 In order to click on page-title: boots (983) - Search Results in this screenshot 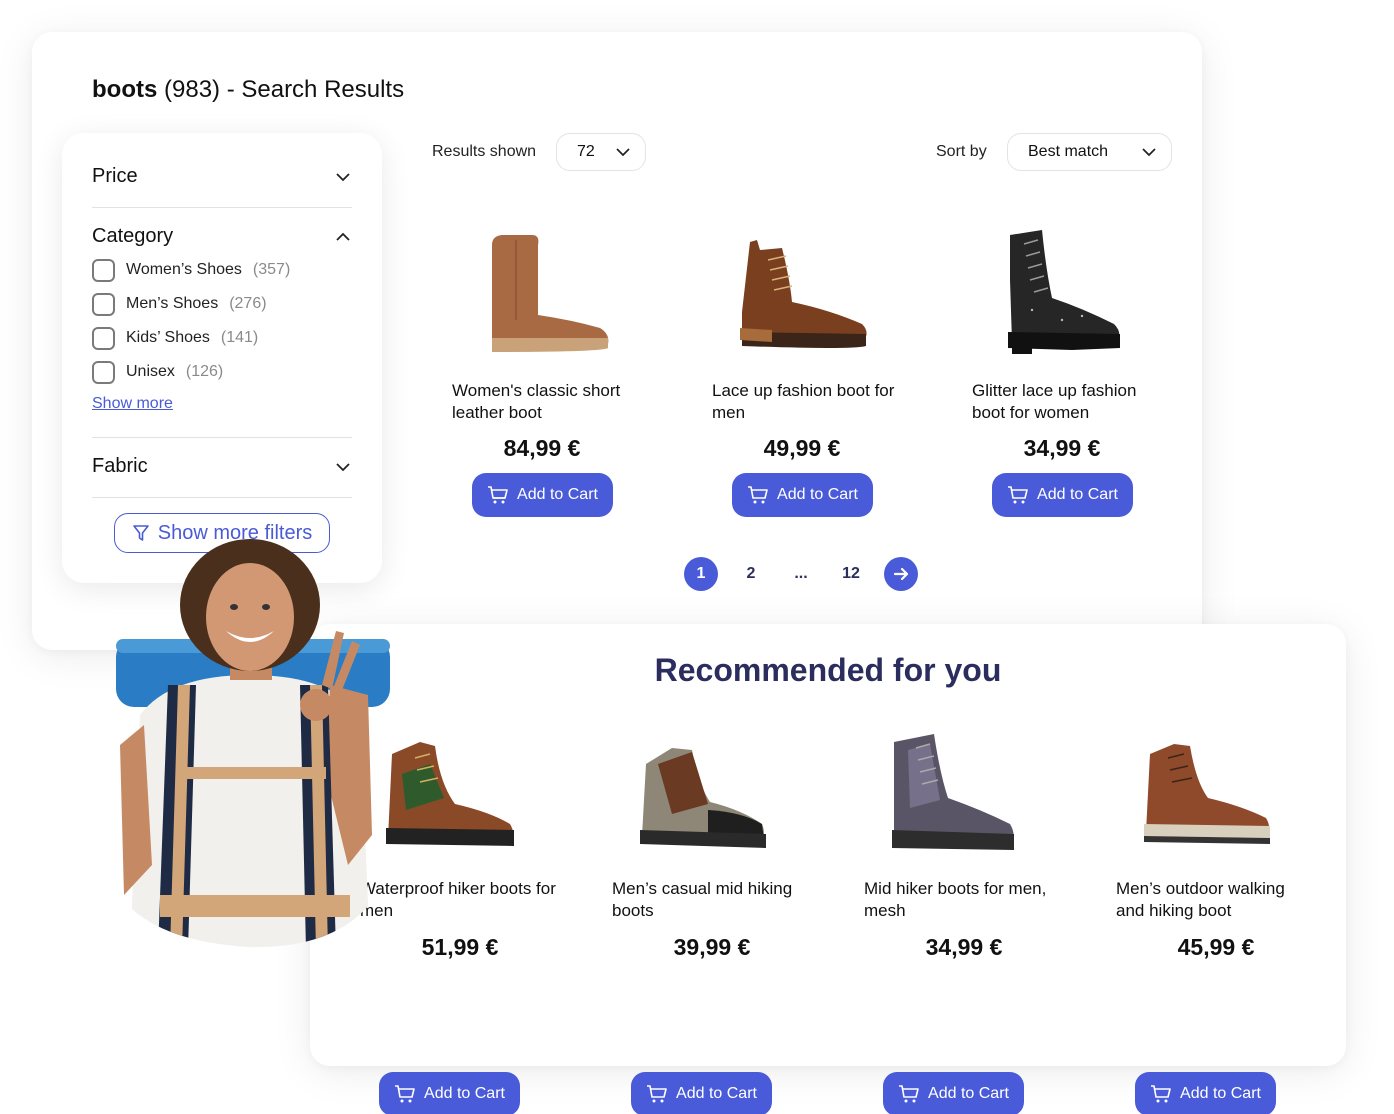, I will do `click(248, 90)`.